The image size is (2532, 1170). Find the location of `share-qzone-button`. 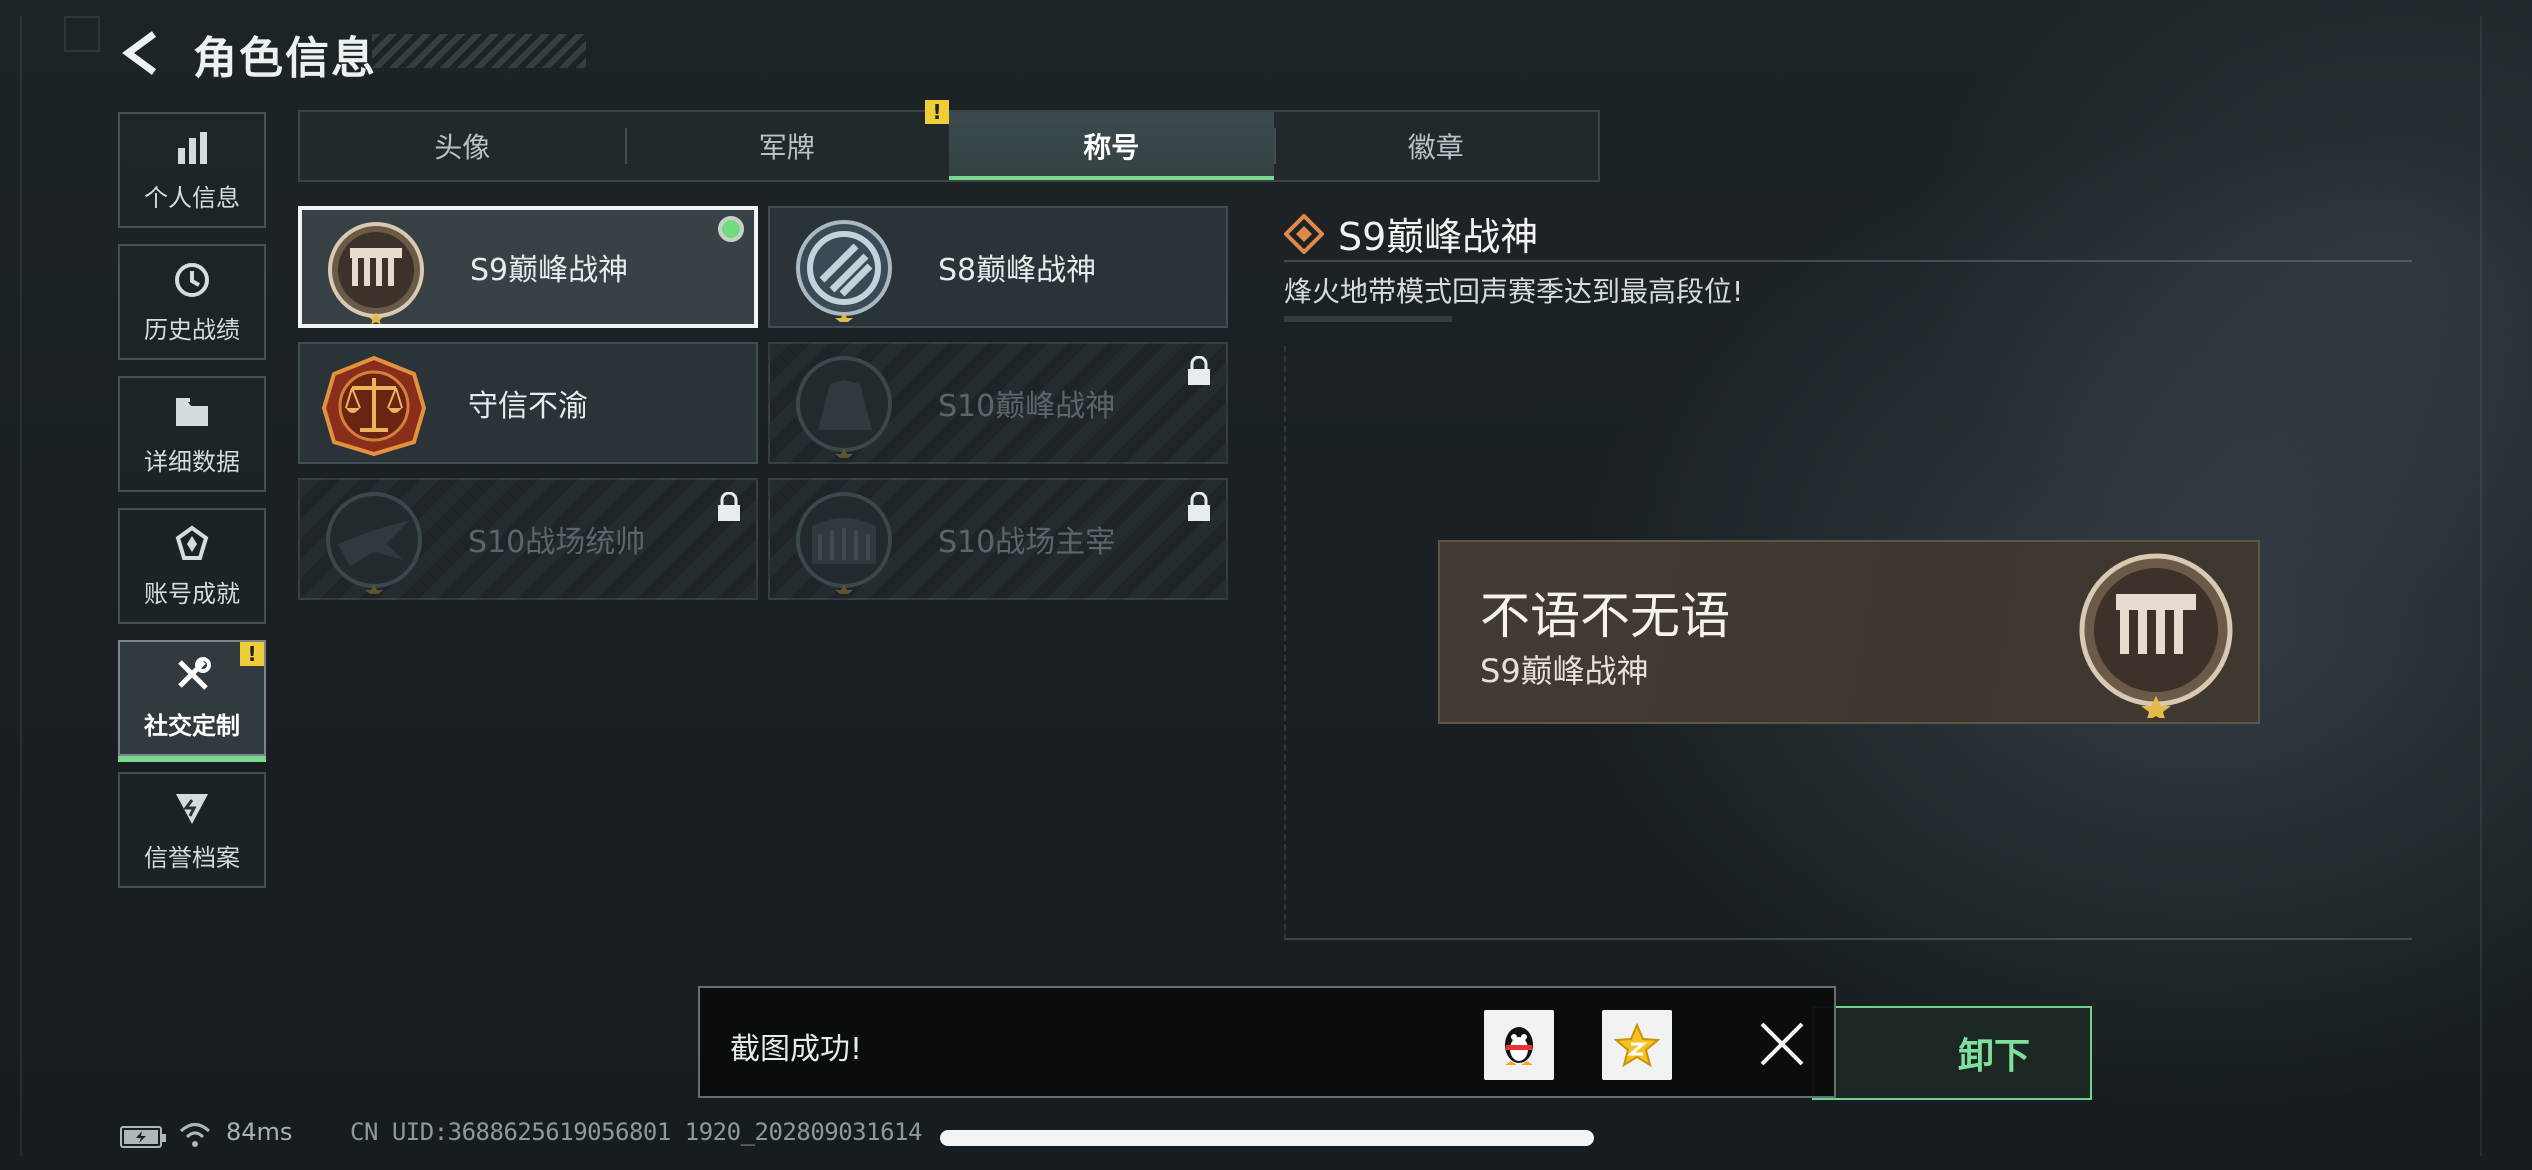

share-qzone-button is located at coordinates (1637, 1045).